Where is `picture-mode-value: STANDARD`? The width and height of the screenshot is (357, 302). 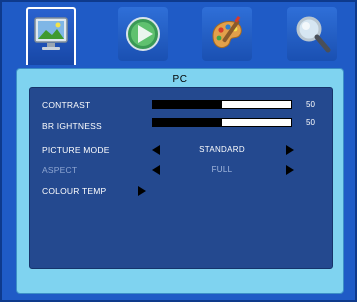 picture-mode-value: STANDARD is located at coordinates (222, 149).